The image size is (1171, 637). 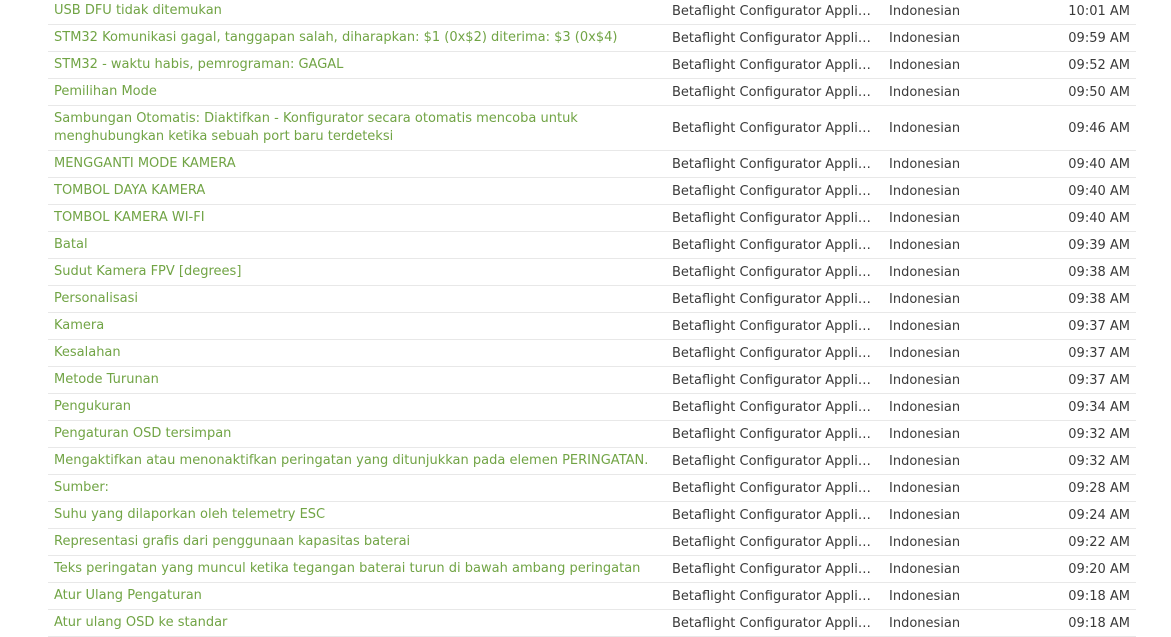 I want to click on string-link: Pemilihan Mode, so click(x=105, y=91).